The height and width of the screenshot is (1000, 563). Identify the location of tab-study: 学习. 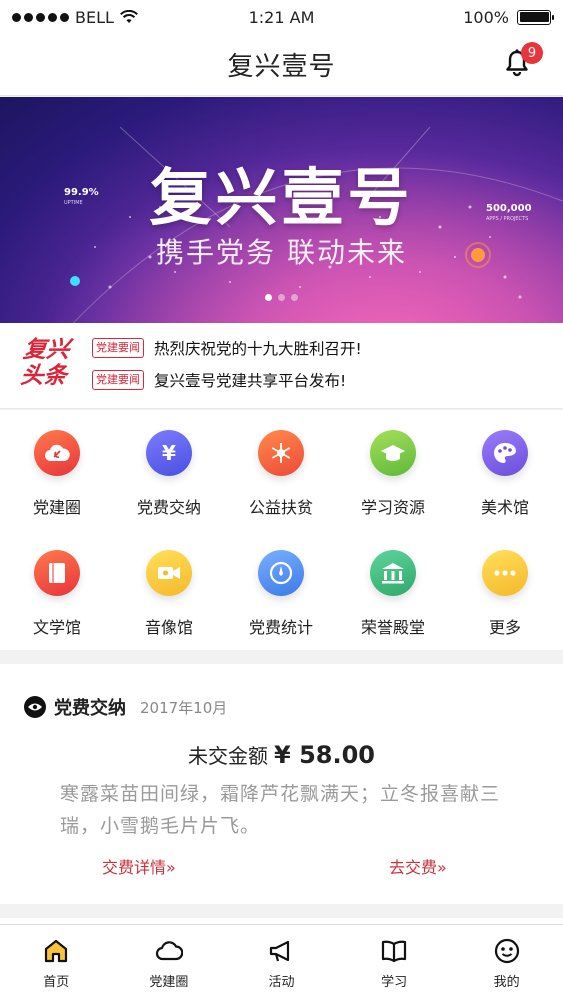
(394, 962).